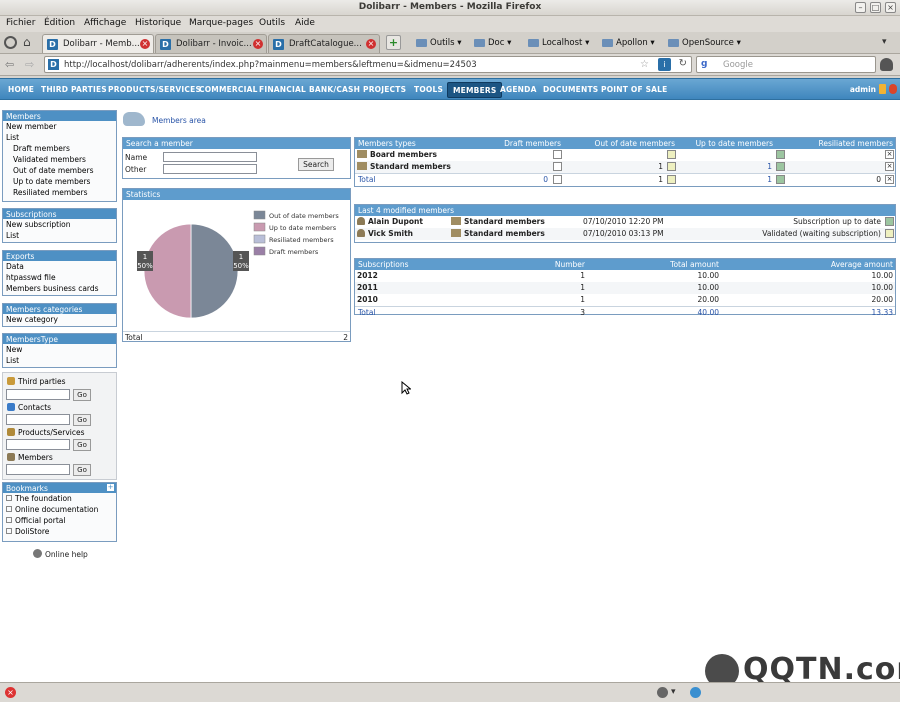 The height and width of the screenshot is (702, 900). I want to click on leftmenu-new-category: New category, so click(59, 319).